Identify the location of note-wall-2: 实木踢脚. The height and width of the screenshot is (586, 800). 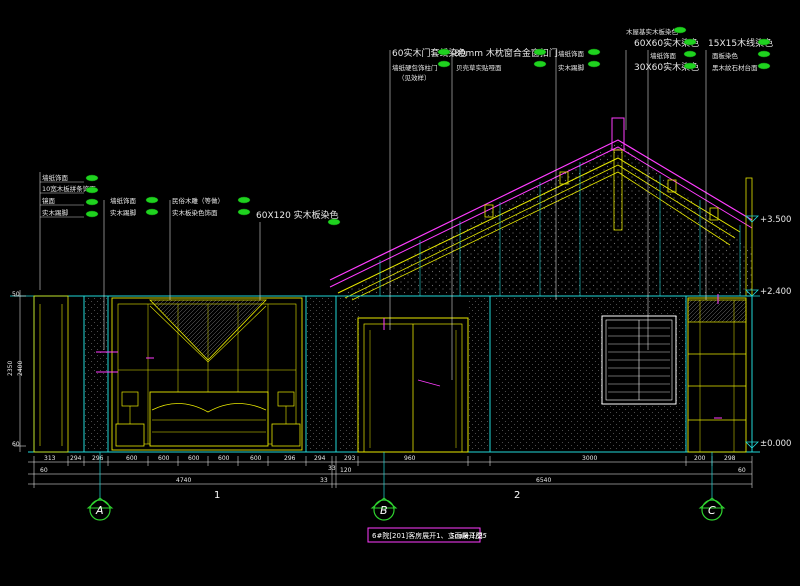
(571, 67).